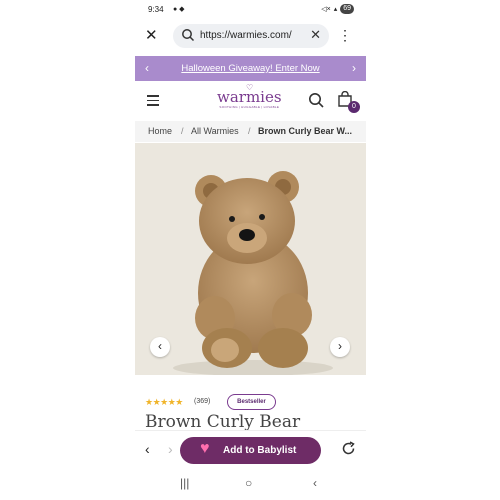  What do you see at coordinates (215, 131) in the screenshot?
I see `breadcrumb-all-warmies: All Warmies` at bounding box center [215, 131].